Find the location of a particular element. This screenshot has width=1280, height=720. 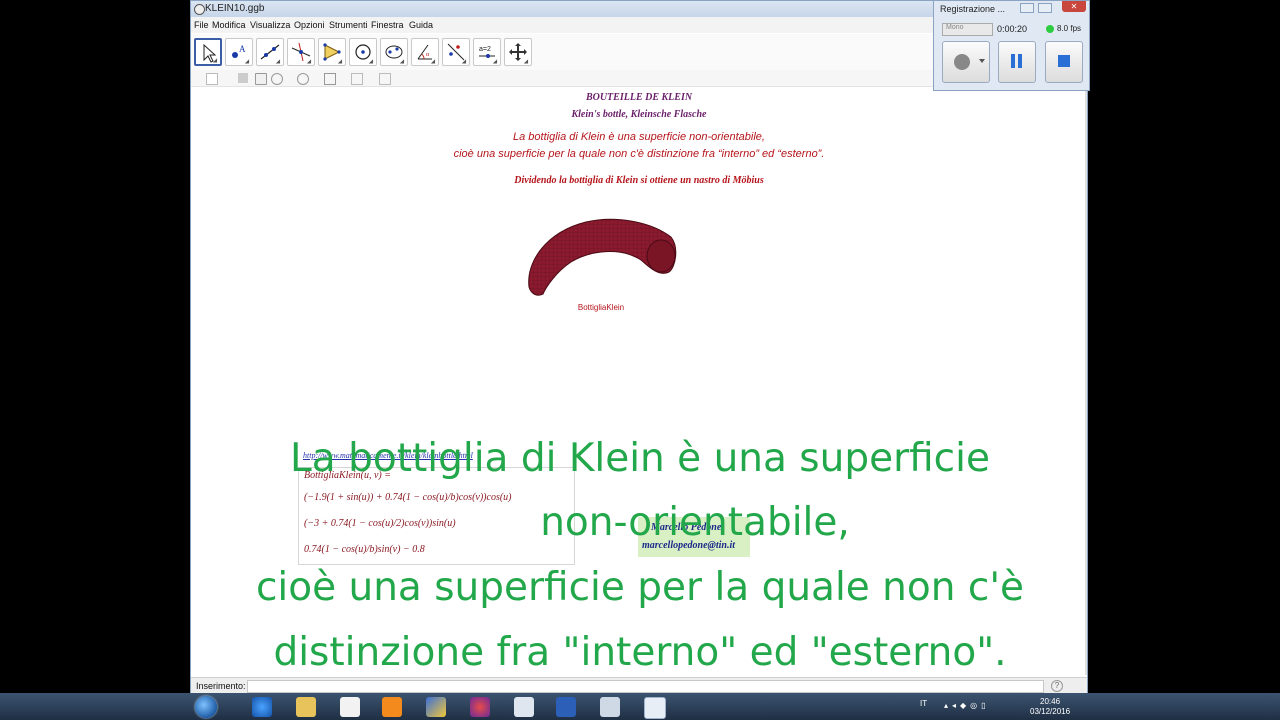

subtitle-line-2: non-orientabile, is located at coordinates (695, 522).